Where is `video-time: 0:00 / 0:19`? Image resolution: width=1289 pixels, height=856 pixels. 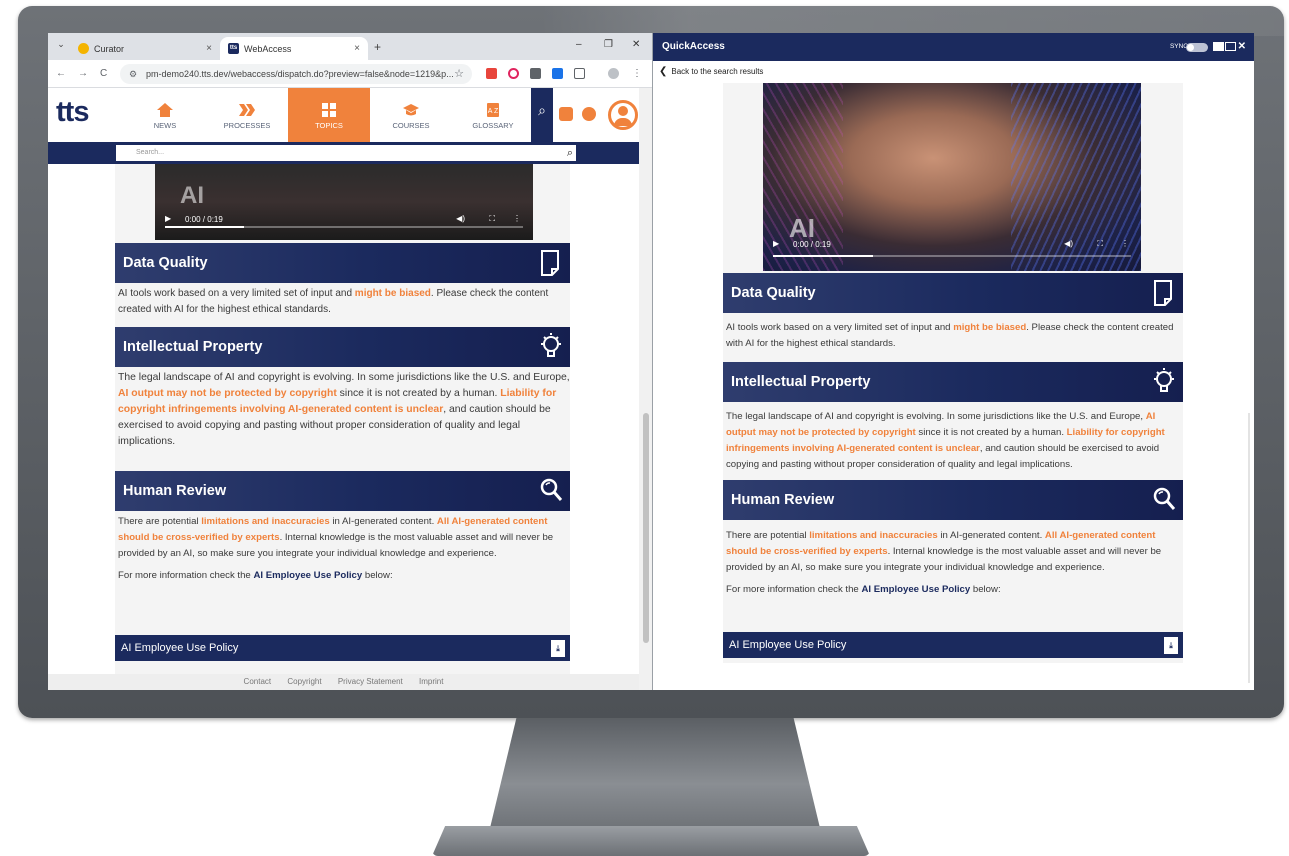
video-time: 0:00 / 0:19 is located at coordinates (204, 219).